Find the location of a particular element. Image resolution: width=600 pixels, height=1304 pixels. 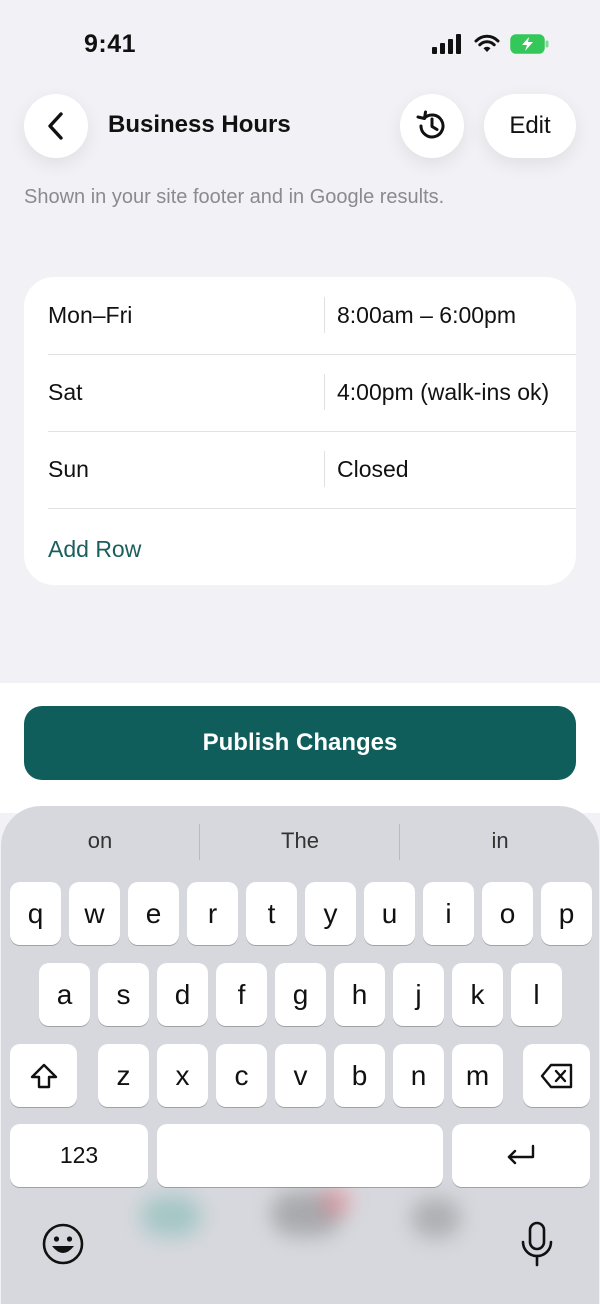

return-icon is located at coordinates (521, 1154).